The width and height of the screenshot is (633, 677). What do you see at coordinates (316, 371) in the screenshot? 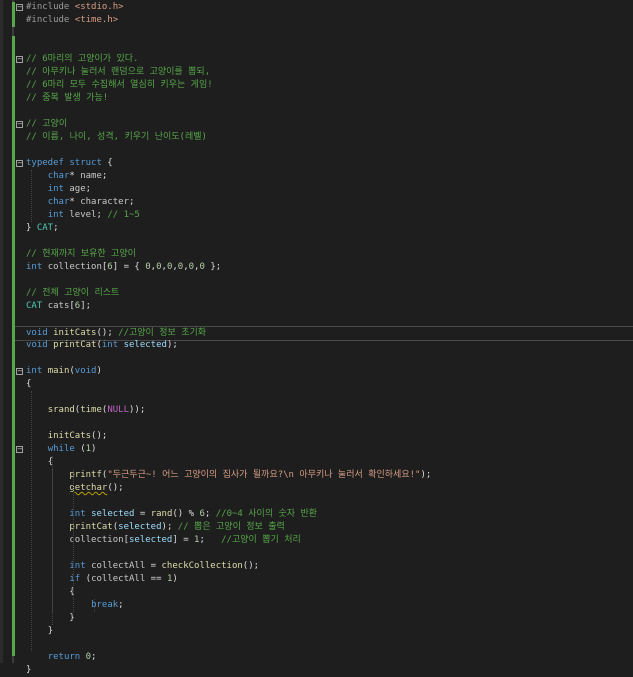
I see `code-line: − int main(void)` at bounding box center [316, 371].